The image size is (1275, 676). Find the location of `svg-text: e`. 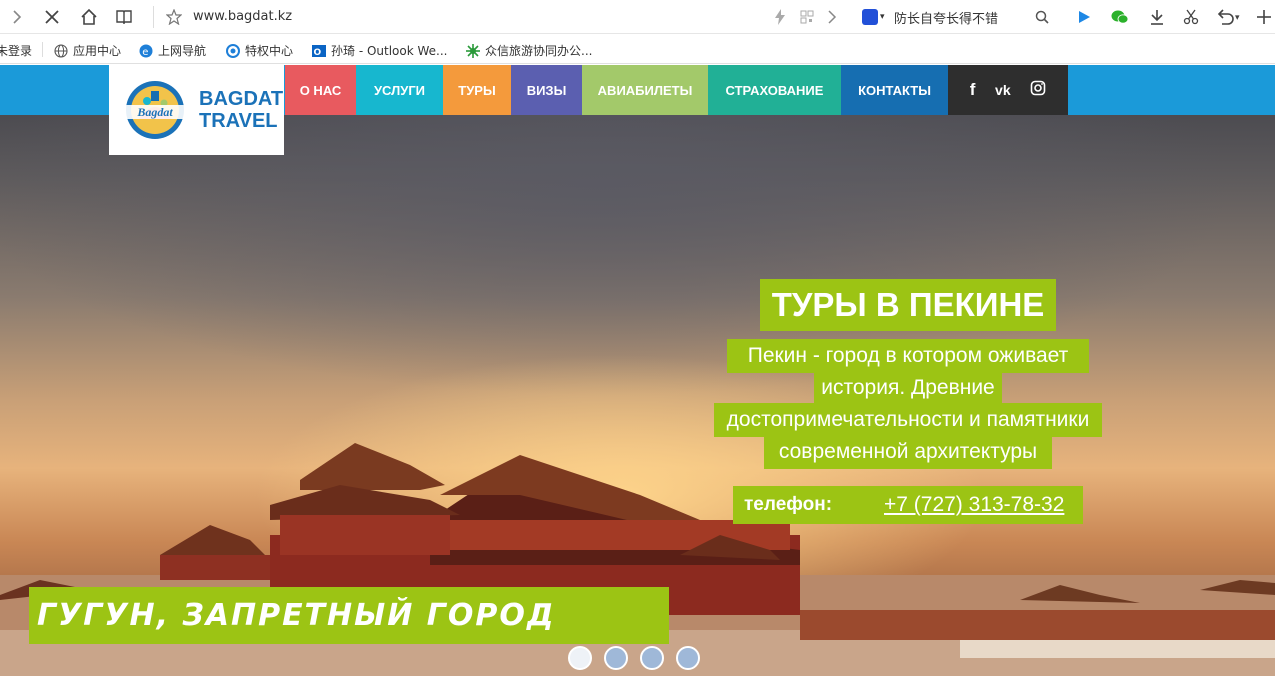

svg-text: e is located at coordinates (145, 52).